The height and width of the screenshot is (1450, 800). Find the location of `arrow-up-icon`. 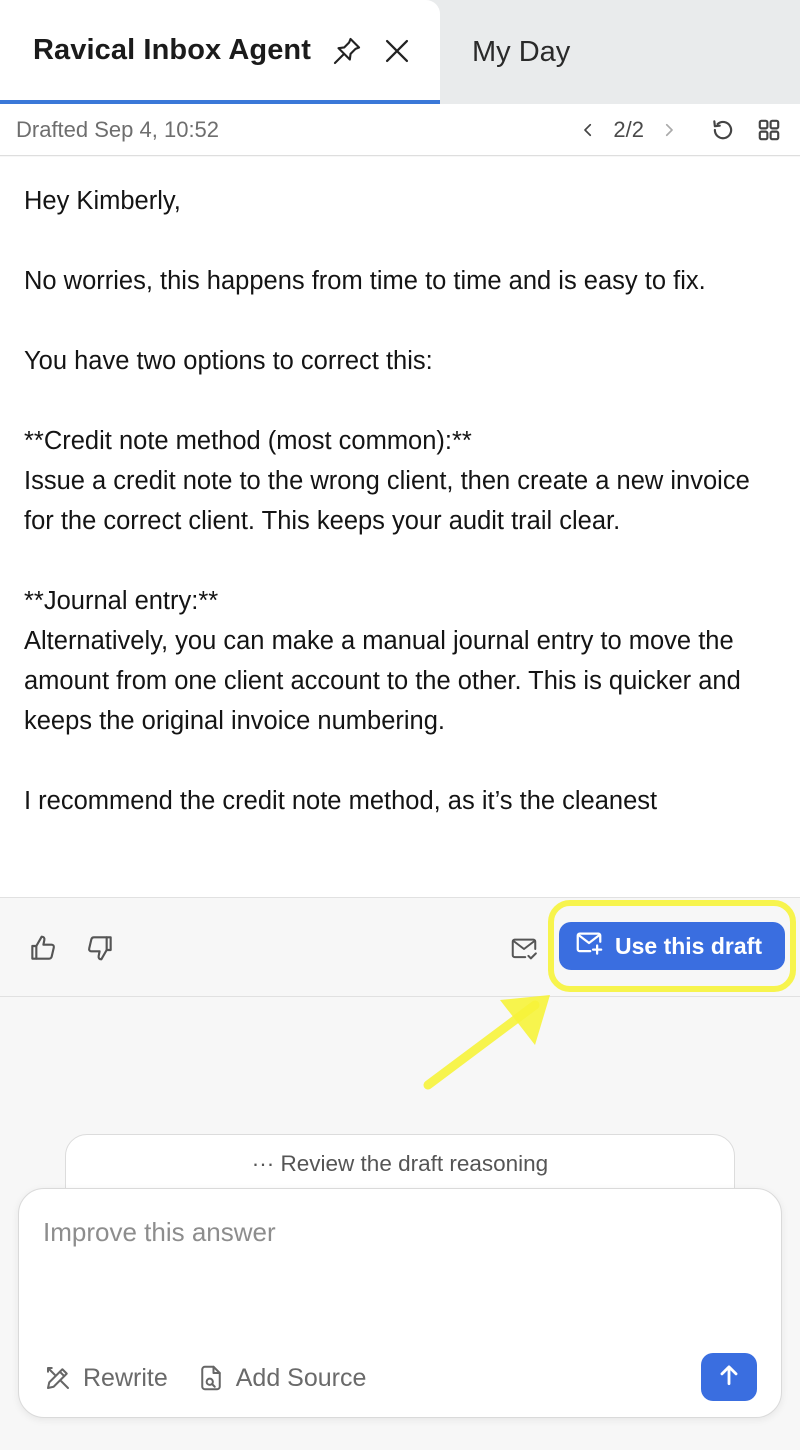

arrow-up-icon is located at coordinates (729, 1377).